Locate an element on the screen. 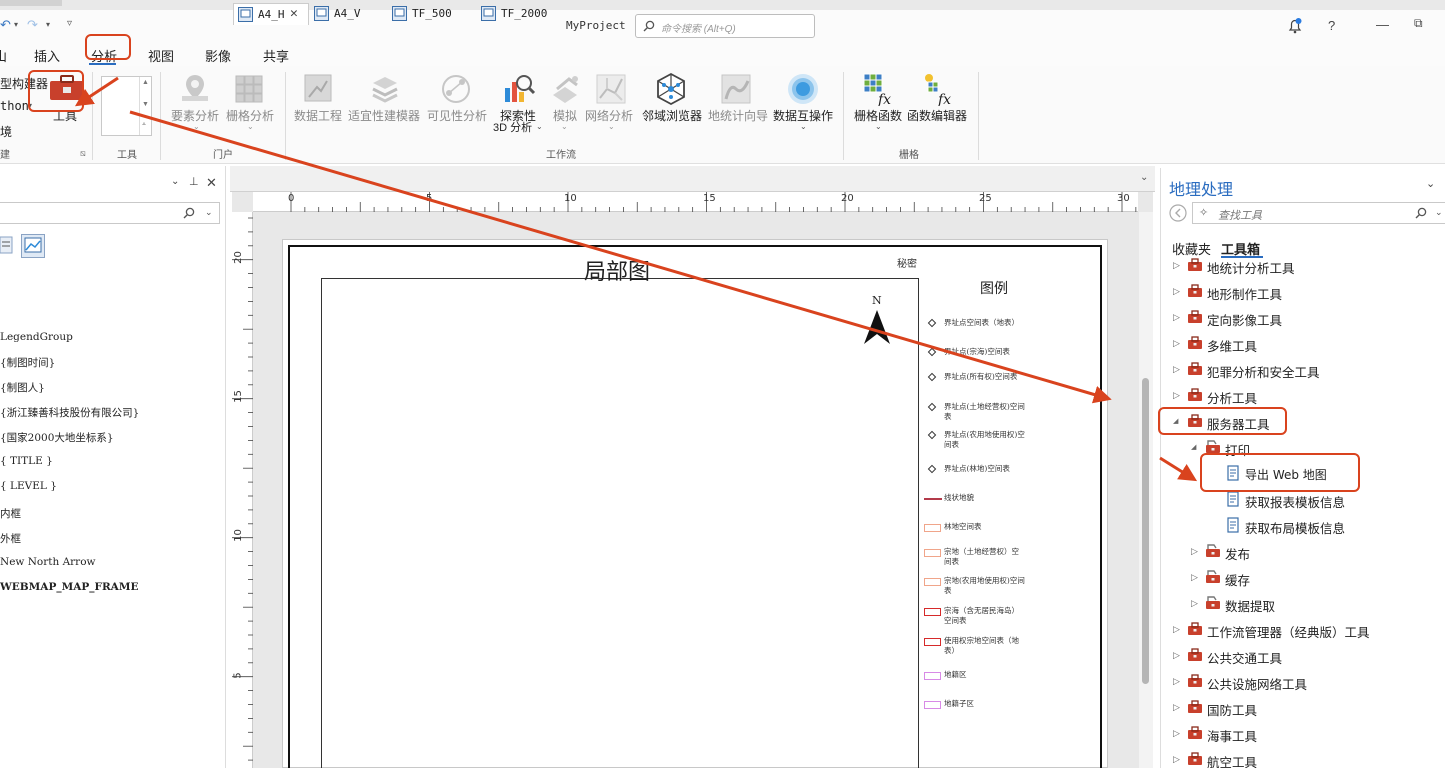 Image resolution: width=1445 pixels, height=768 pixels. raster-functions-button: fx 栅格函数 ⌄ is located at coordinates (878, 102).